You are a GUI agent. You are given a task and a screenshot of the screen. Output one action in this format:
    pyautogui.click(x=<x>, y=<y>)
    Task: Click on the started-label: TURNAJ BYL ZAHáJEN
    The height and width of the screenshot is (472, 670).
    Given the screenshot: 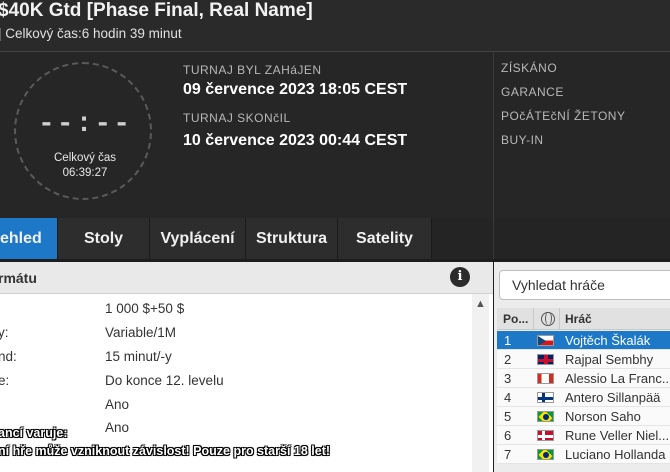 What is the action you would take?
    pyautogui.click(x=252, y=70)
    